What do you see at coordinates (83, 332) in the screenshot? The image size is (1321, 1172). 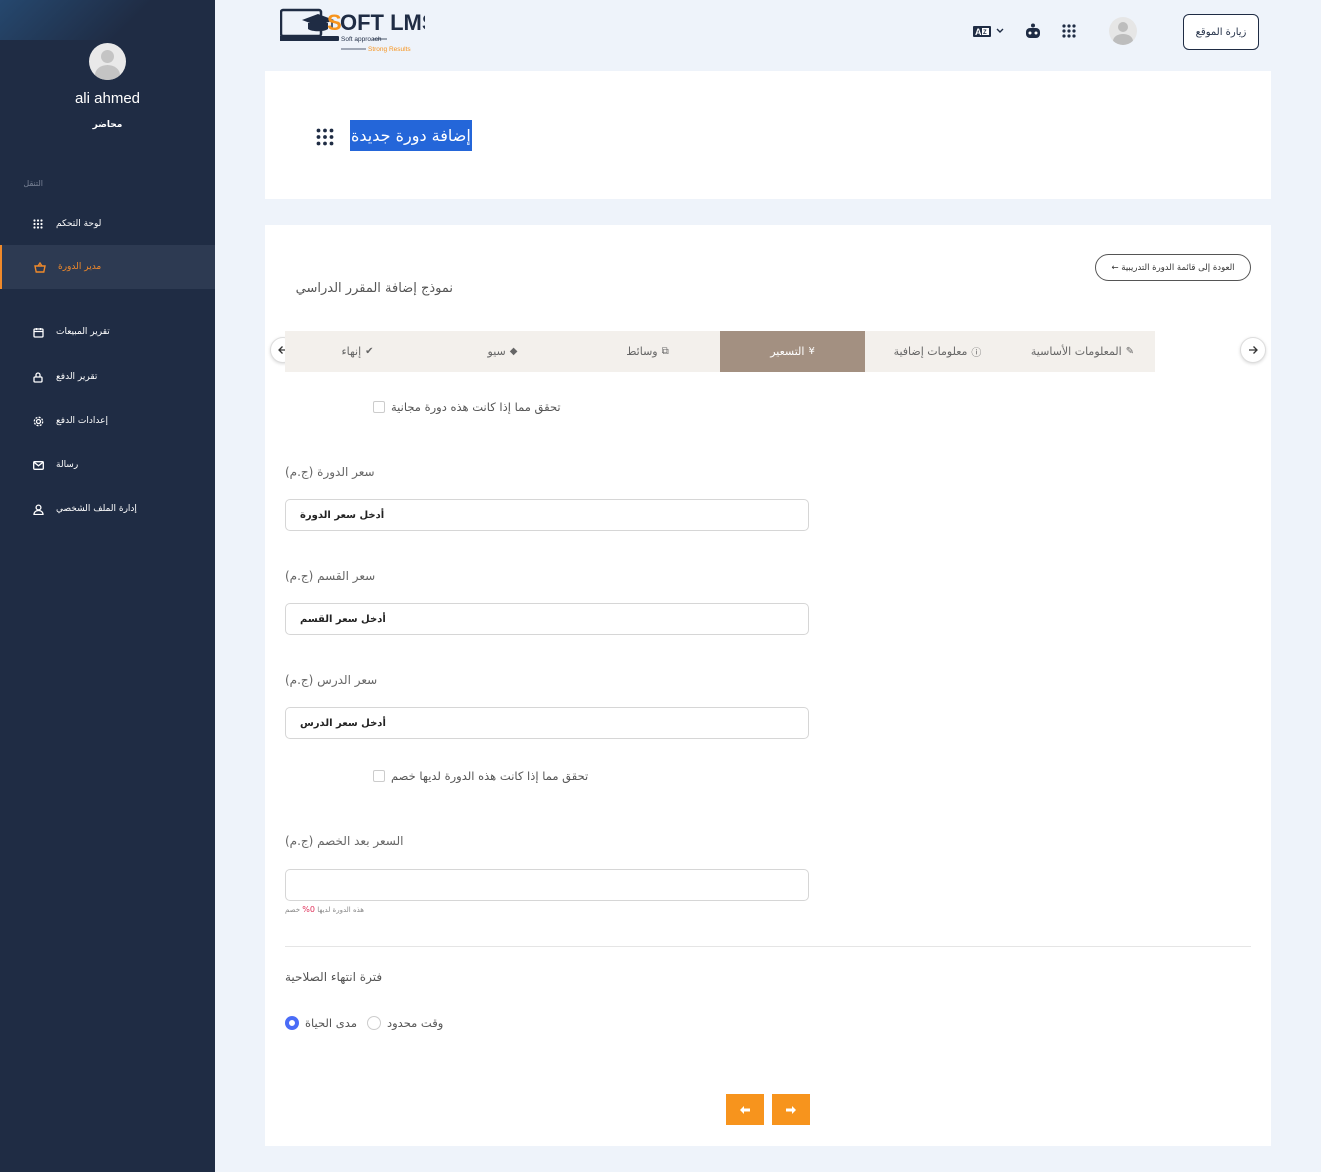 I see `sidebar-item-label: تقرير المبيعات` at bounding box center [83, 332].